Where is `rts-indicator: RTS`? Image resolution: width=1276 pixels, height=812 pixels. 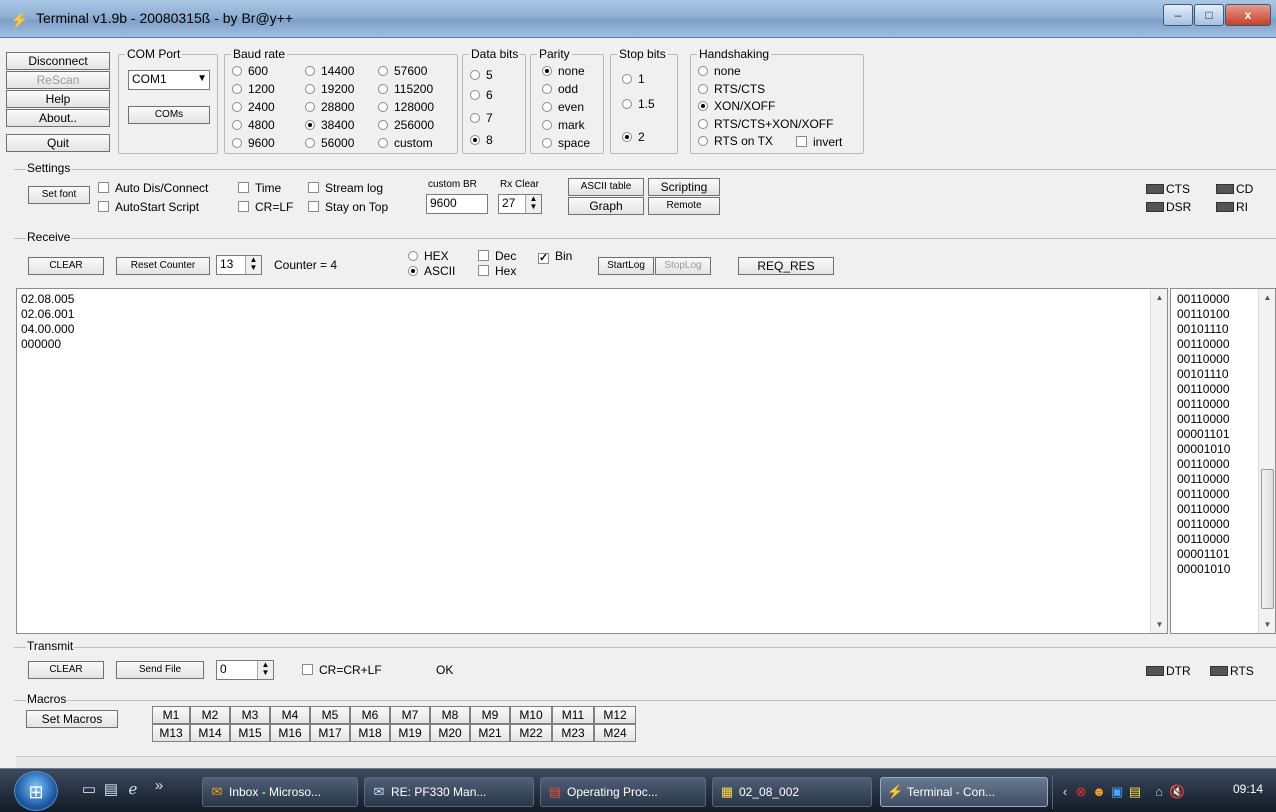
rts-indicator: RTS is located at coordinates (1232, 671).